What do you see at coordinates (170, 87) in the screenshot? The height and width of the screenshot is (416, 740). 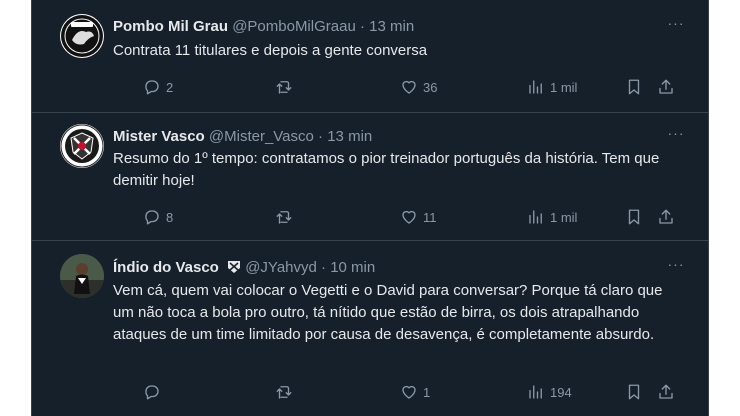 I see `reply-count: 2` at bounding box center [170, 87].